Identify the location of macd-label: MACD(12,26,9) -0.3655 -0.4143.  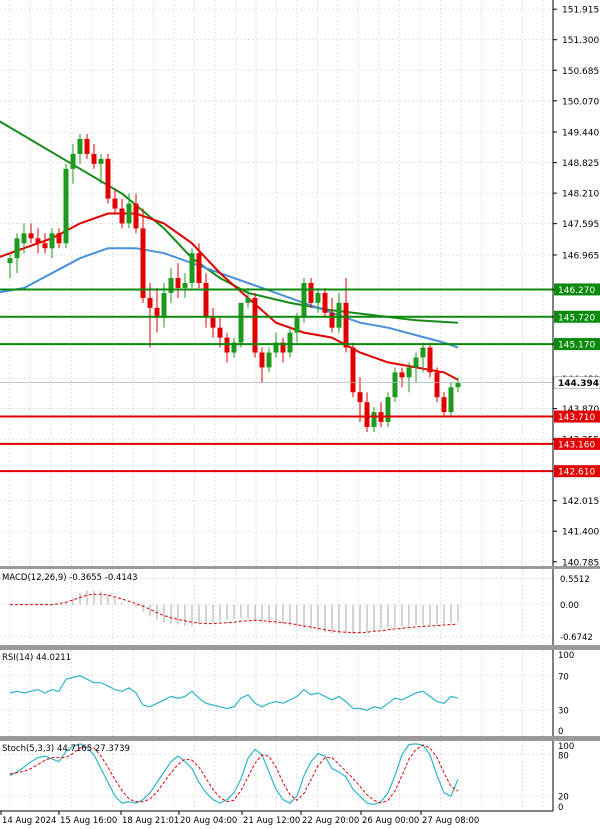
(70, 578).